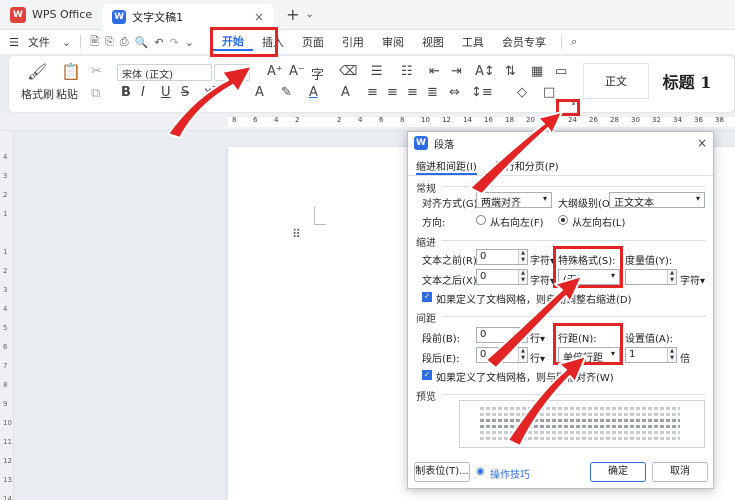 This screenshot has height=500, width=735. What do you see at coordinates (702, 143) in the screenshot?
I see `close-icon: ×` at bounding box center [702, 143].